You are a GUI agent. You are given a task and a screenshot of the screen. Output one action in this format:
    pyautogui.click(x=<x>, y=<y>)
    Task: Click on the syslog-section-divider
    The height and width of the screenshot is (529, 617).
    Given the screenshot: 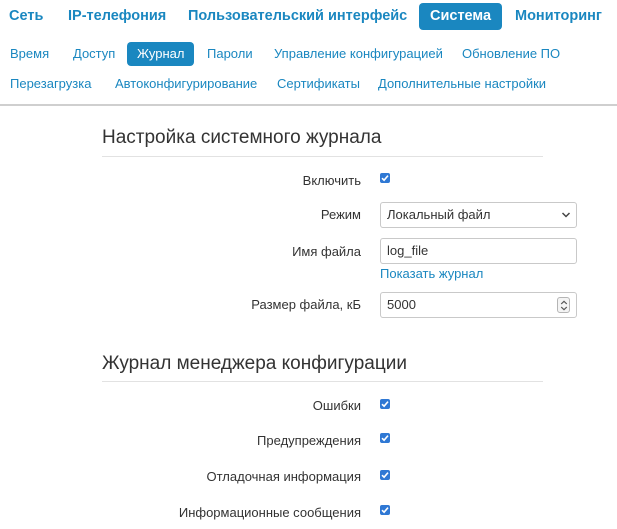 What is the action you would take?
    pyautogui.click(x=322, y=156)
    